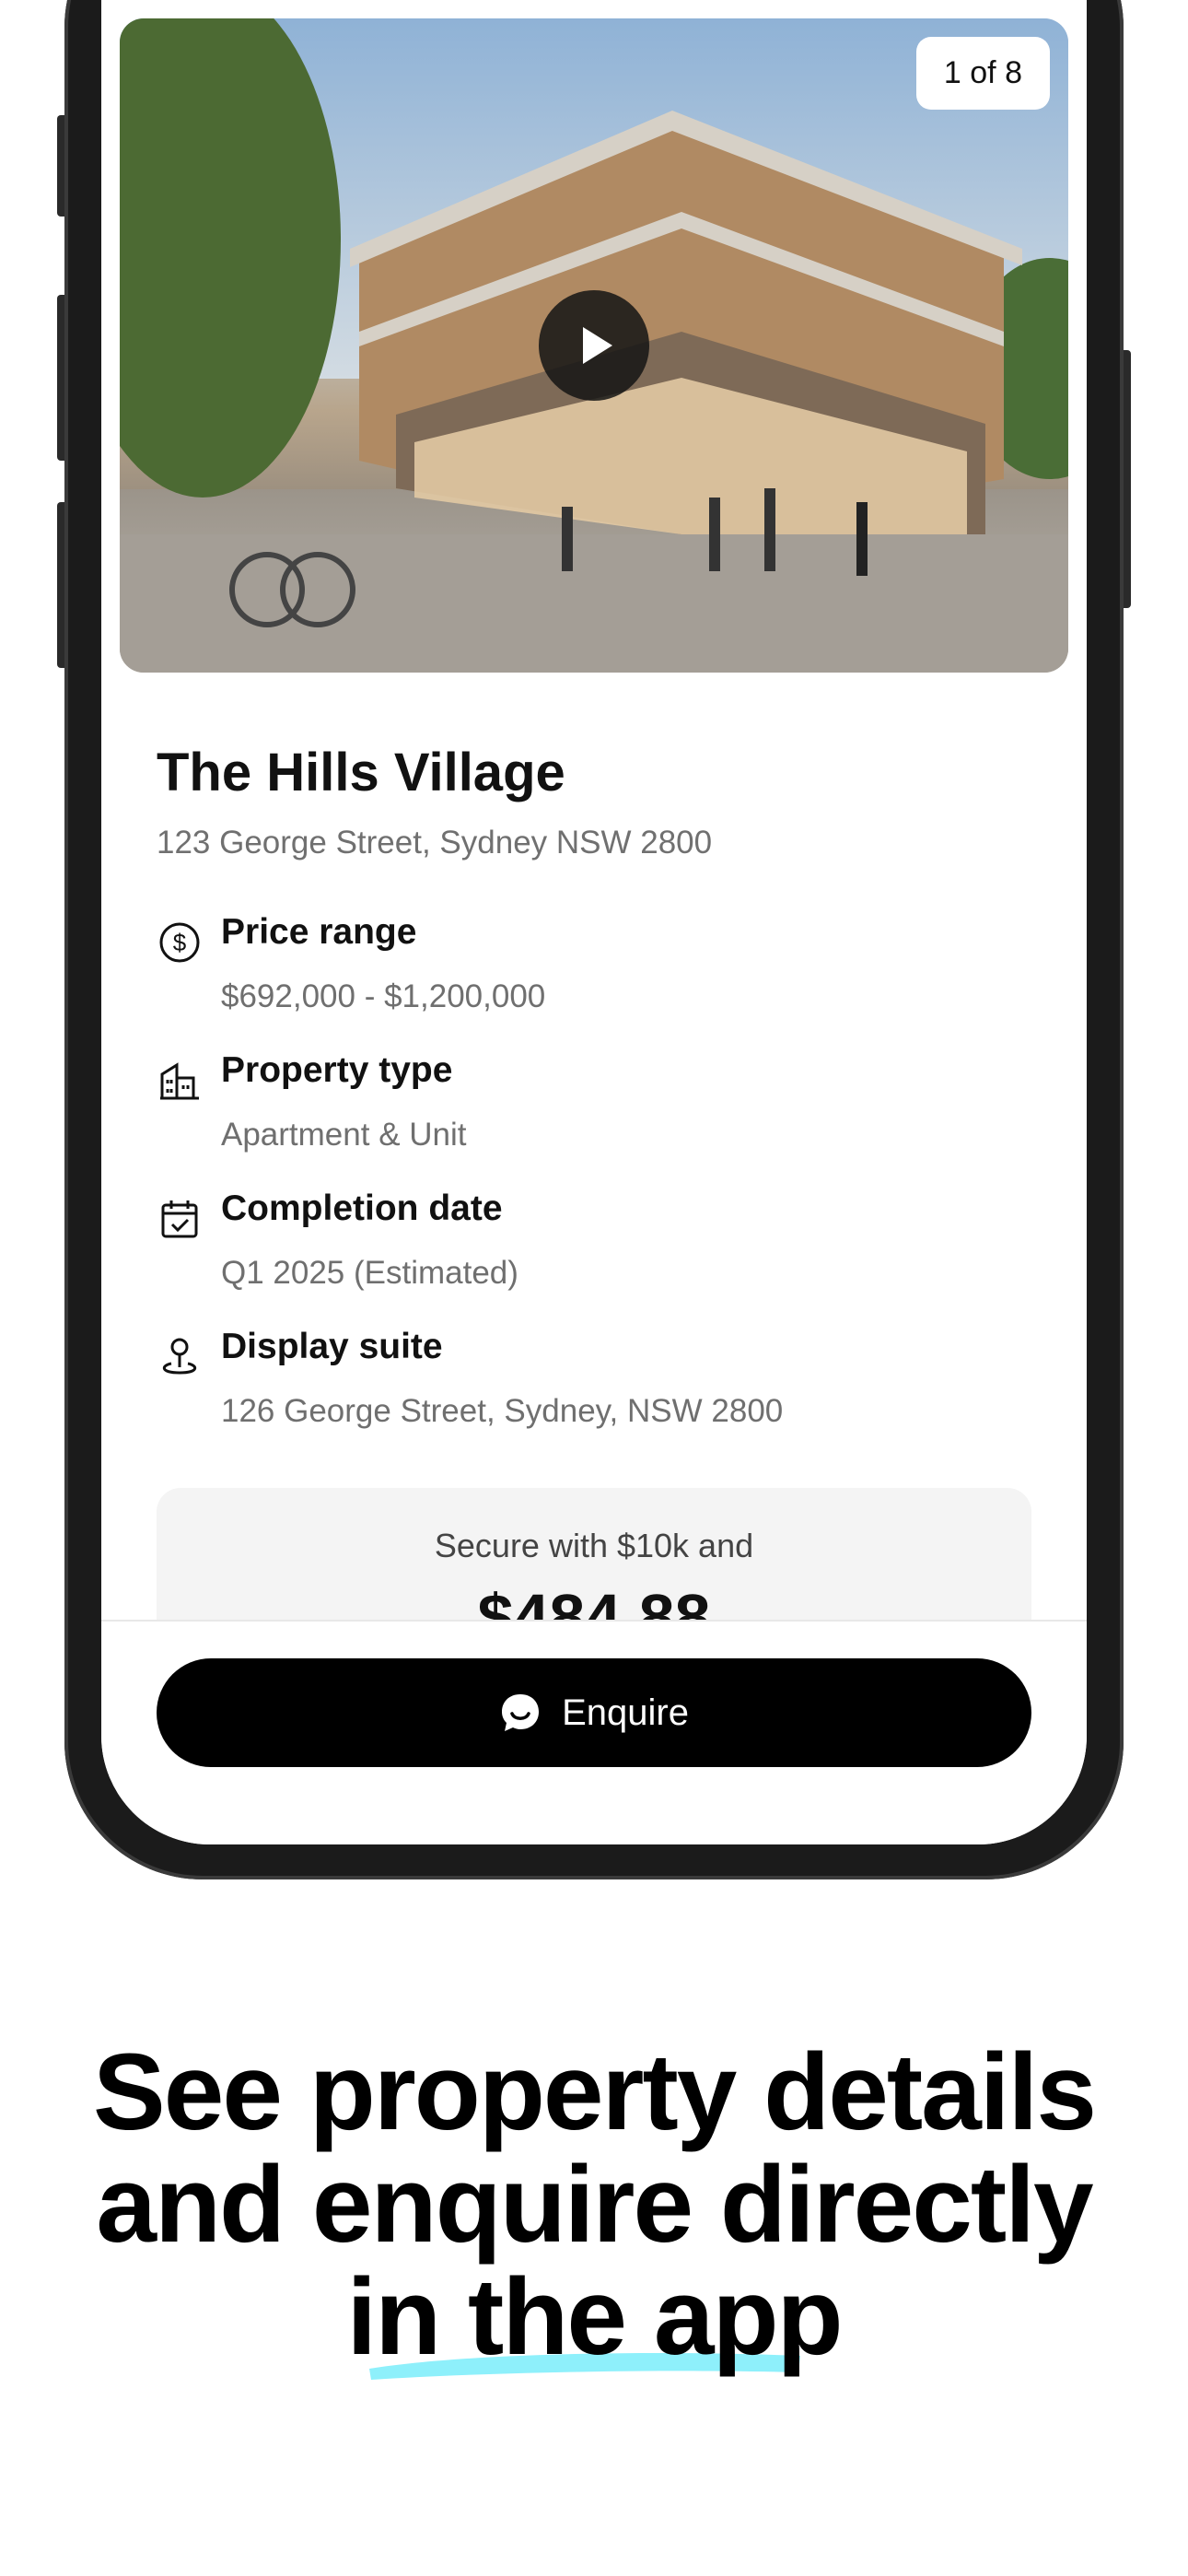  Describe the element at coordinates (319, 932) in the screenshot. I see `detail-label: Price range` at that location.